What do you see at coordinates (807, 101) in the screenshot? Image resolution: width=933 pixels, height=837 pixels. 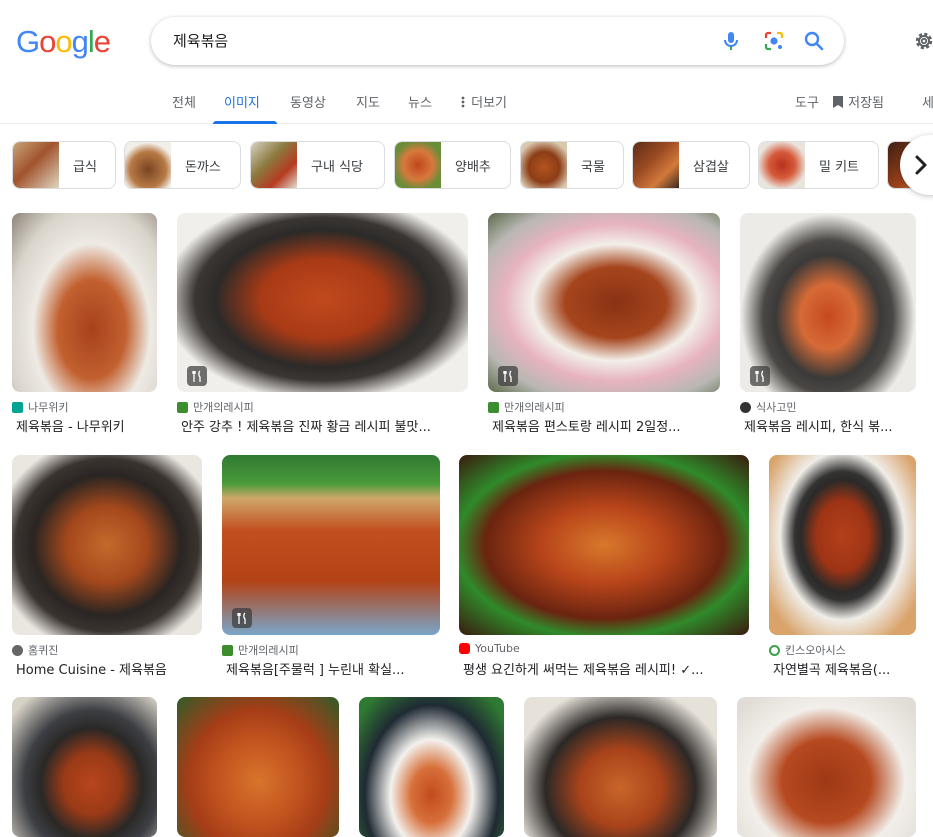 I see `tools-button: 도구` at bounding box center [807, 101].